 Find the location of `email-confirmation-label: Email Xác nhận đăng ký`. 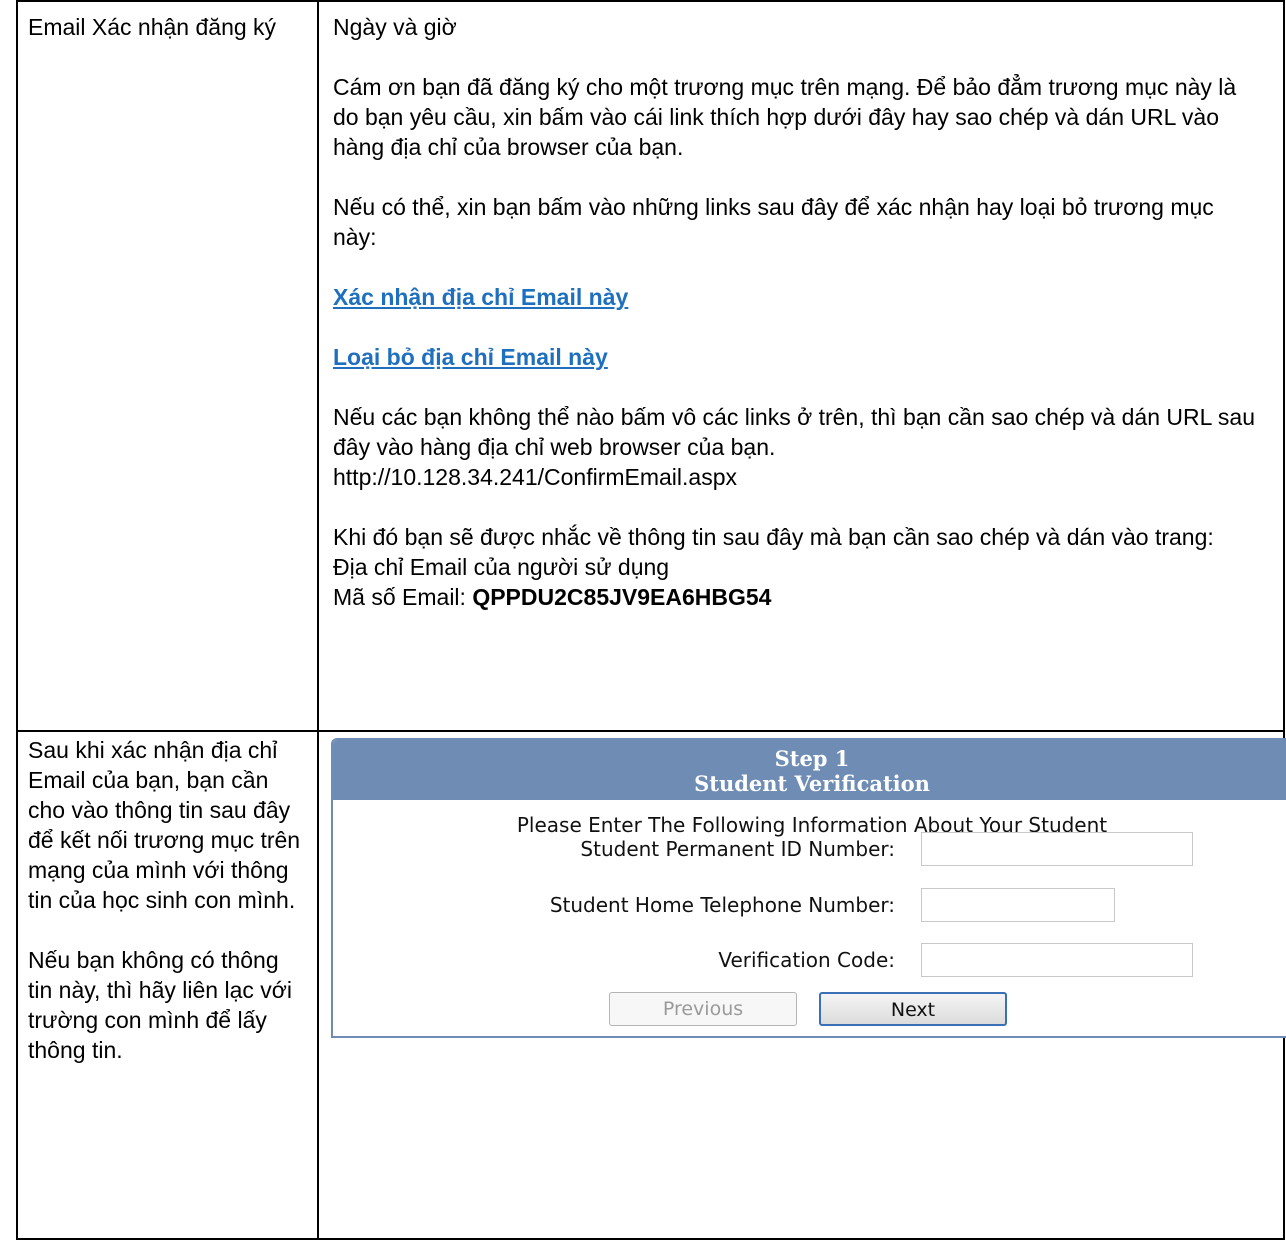

email-confirmation-label: Email Xác nhận đăng ký is located at coordinates (152, 27).